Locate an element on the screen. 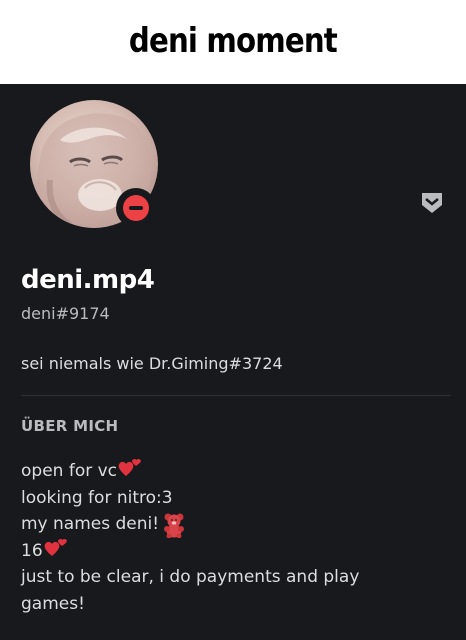 This screenshot has height=640, width=466. about-line-text: looking for nitro:3 is located at coordinates (97, 497).